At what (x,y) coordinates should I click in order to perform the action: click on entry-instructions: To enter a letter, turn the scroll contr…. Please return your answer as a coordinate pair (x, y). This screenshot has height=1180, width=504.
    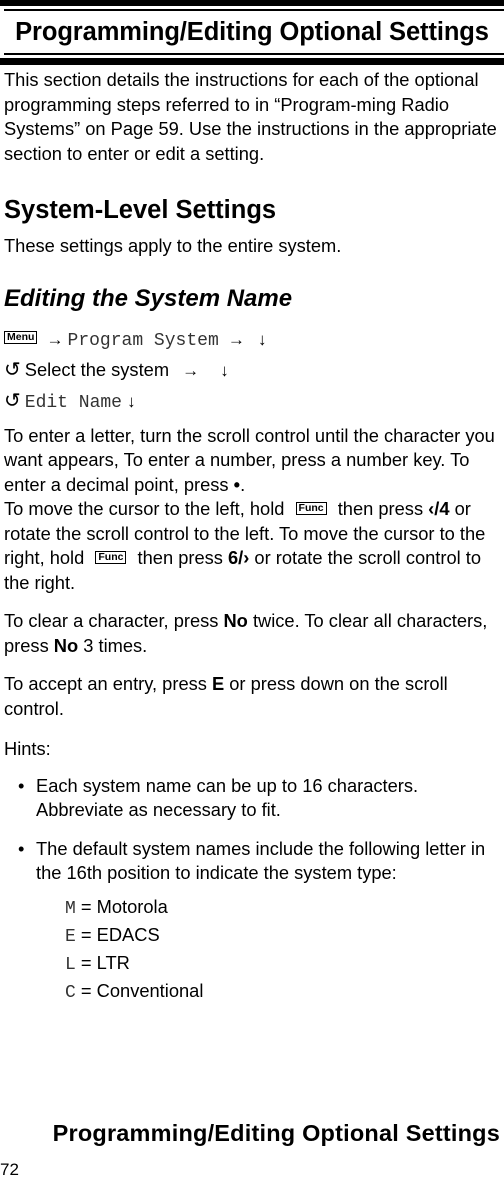
    Looking at the image, I should click on (249, 508).